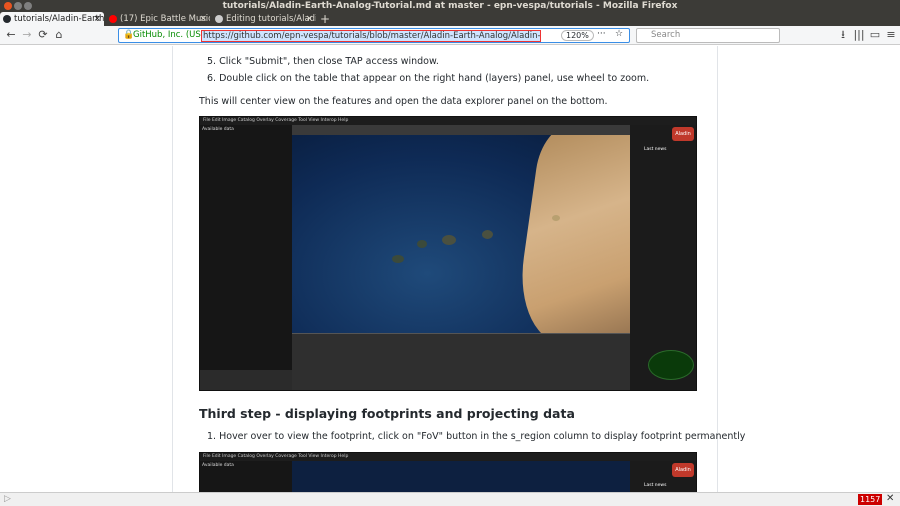 Image resolution: width=900 pixels, height=506 pixels. I want to click on status-arrow-icon: ▷, so click(7, 499).